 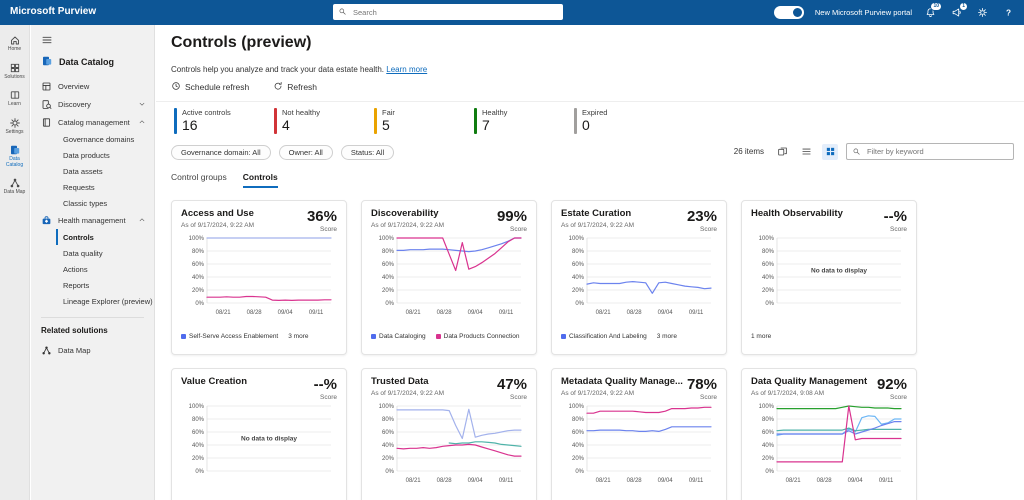 What do you see at coordinates (295, 87) in the screenshot?
I see `refresh-button: Refresh` at bounding box center [295, 87].